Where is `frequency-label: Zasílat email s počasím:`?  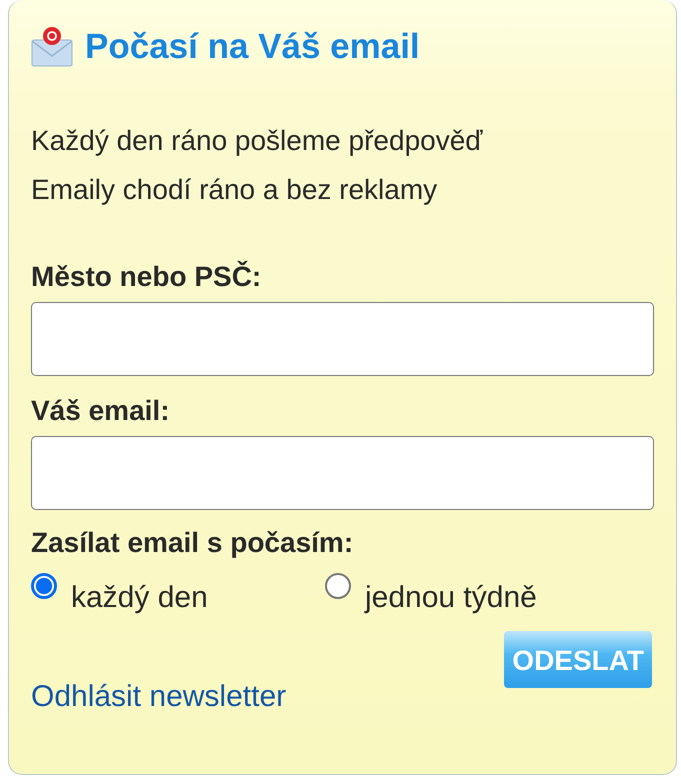 frequency-label: Zasílat email s počasím: is located at coordinates (192, 543).